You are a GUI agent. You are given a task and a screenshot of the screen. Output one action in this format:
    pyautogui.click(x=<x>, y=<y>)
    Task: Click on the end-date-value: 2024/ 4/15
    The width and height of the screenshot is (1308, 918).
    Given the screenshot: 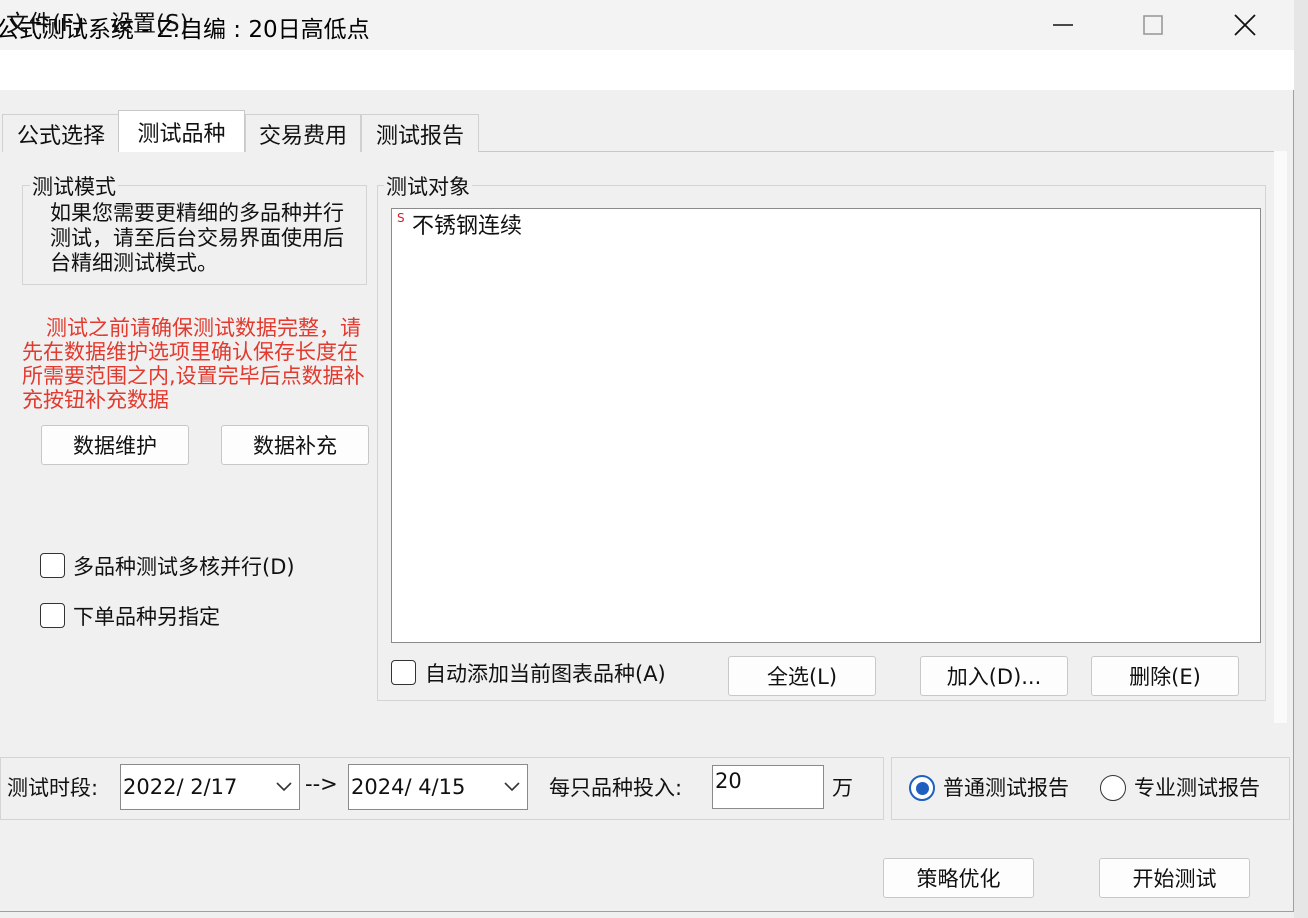 What is the action you would take?
    pyautogui.click(x=408, y=787)
    